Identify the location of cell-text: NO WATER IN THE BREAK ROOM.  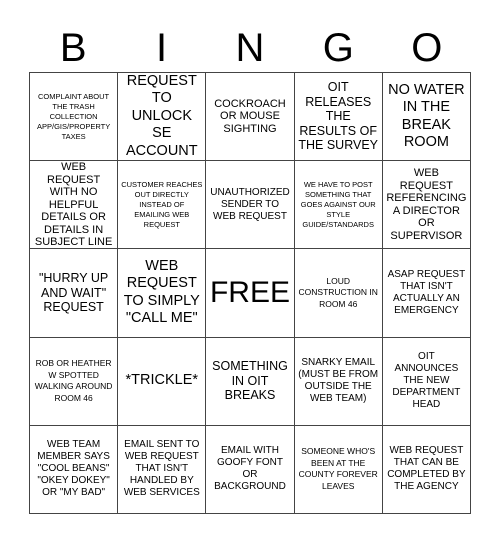
(426, 116).